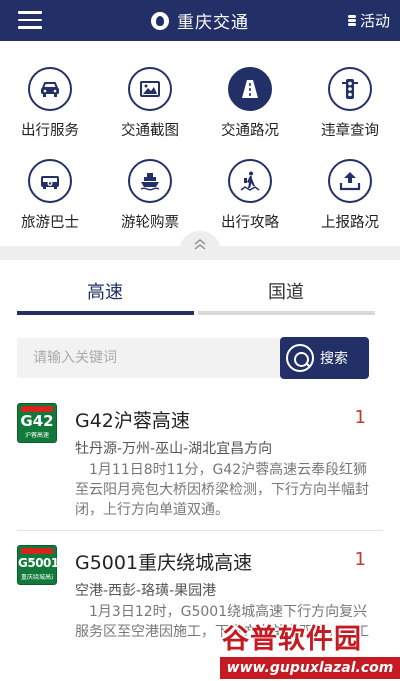  Describe the element at coordinates (200, 244) in the screenshot. I see `chevron-double-up-icon` at that location.